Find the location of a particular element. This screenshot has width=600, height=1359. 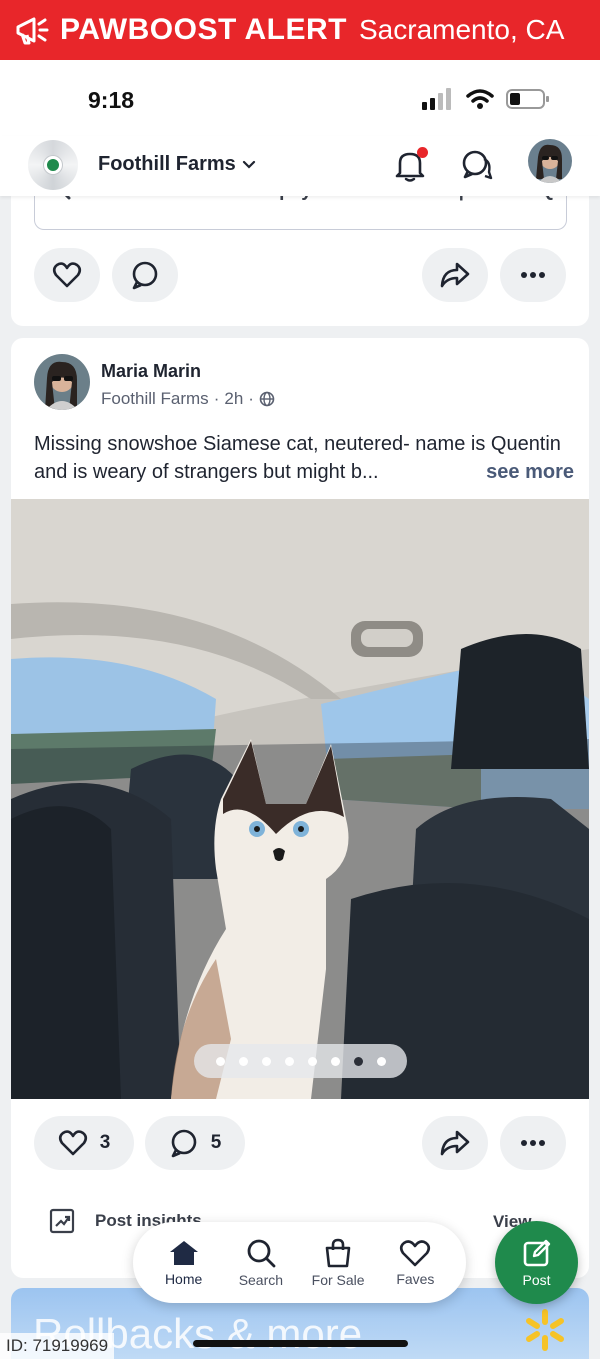

alert-brand: PAWBOOST ALERT is located at coordinates (203, 29).